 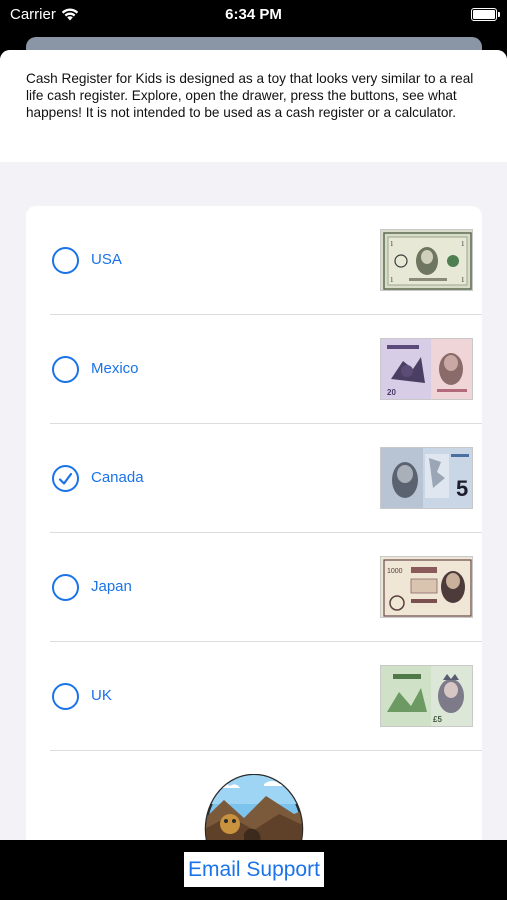 What do you see at coordinates (426, 369) in the screenshot?
I see `mexico-banknote-image: 20` at bounding box center [426, 369].